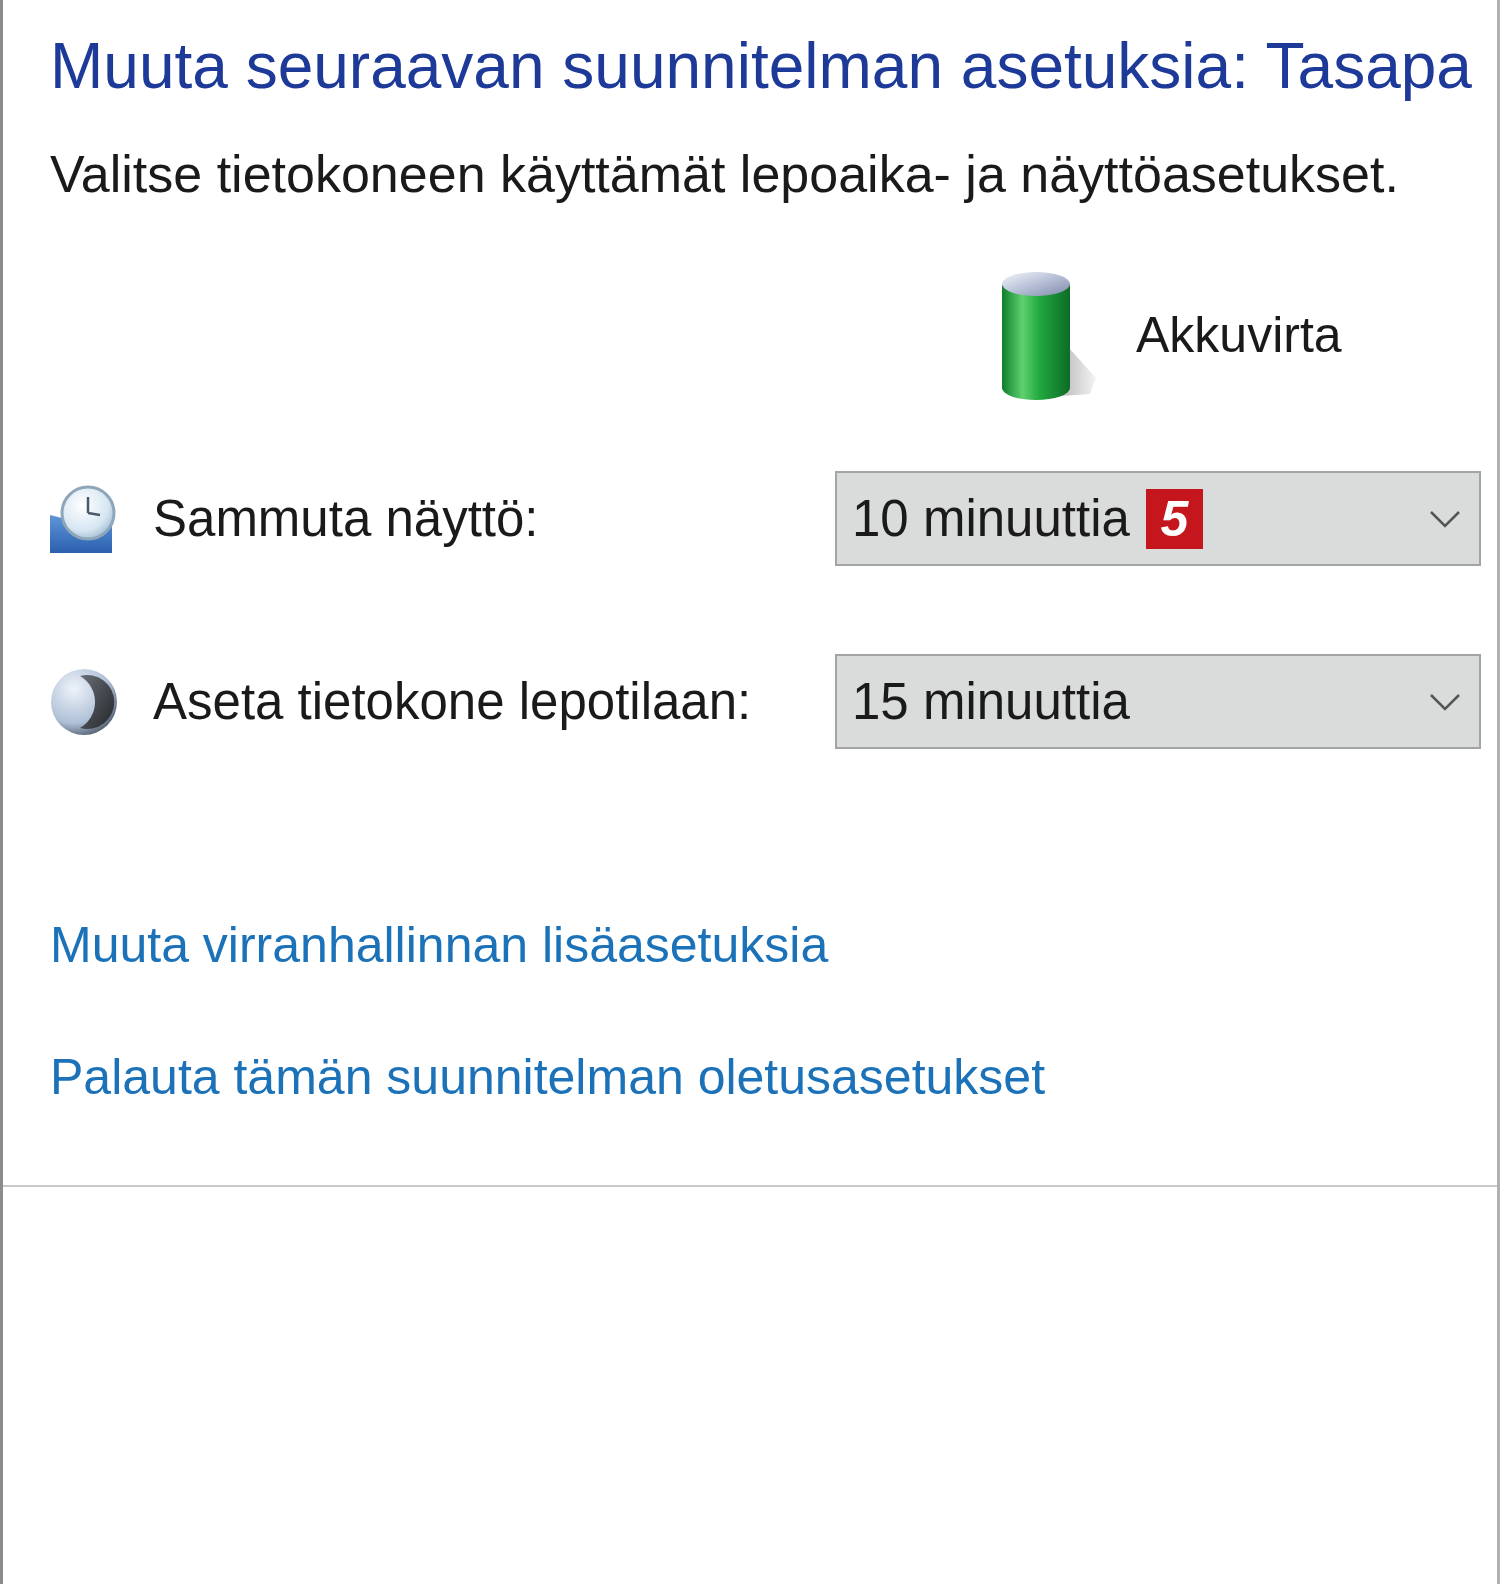  I want to click on time-dropdown: 15 minuuttia, so click(1158, 701).